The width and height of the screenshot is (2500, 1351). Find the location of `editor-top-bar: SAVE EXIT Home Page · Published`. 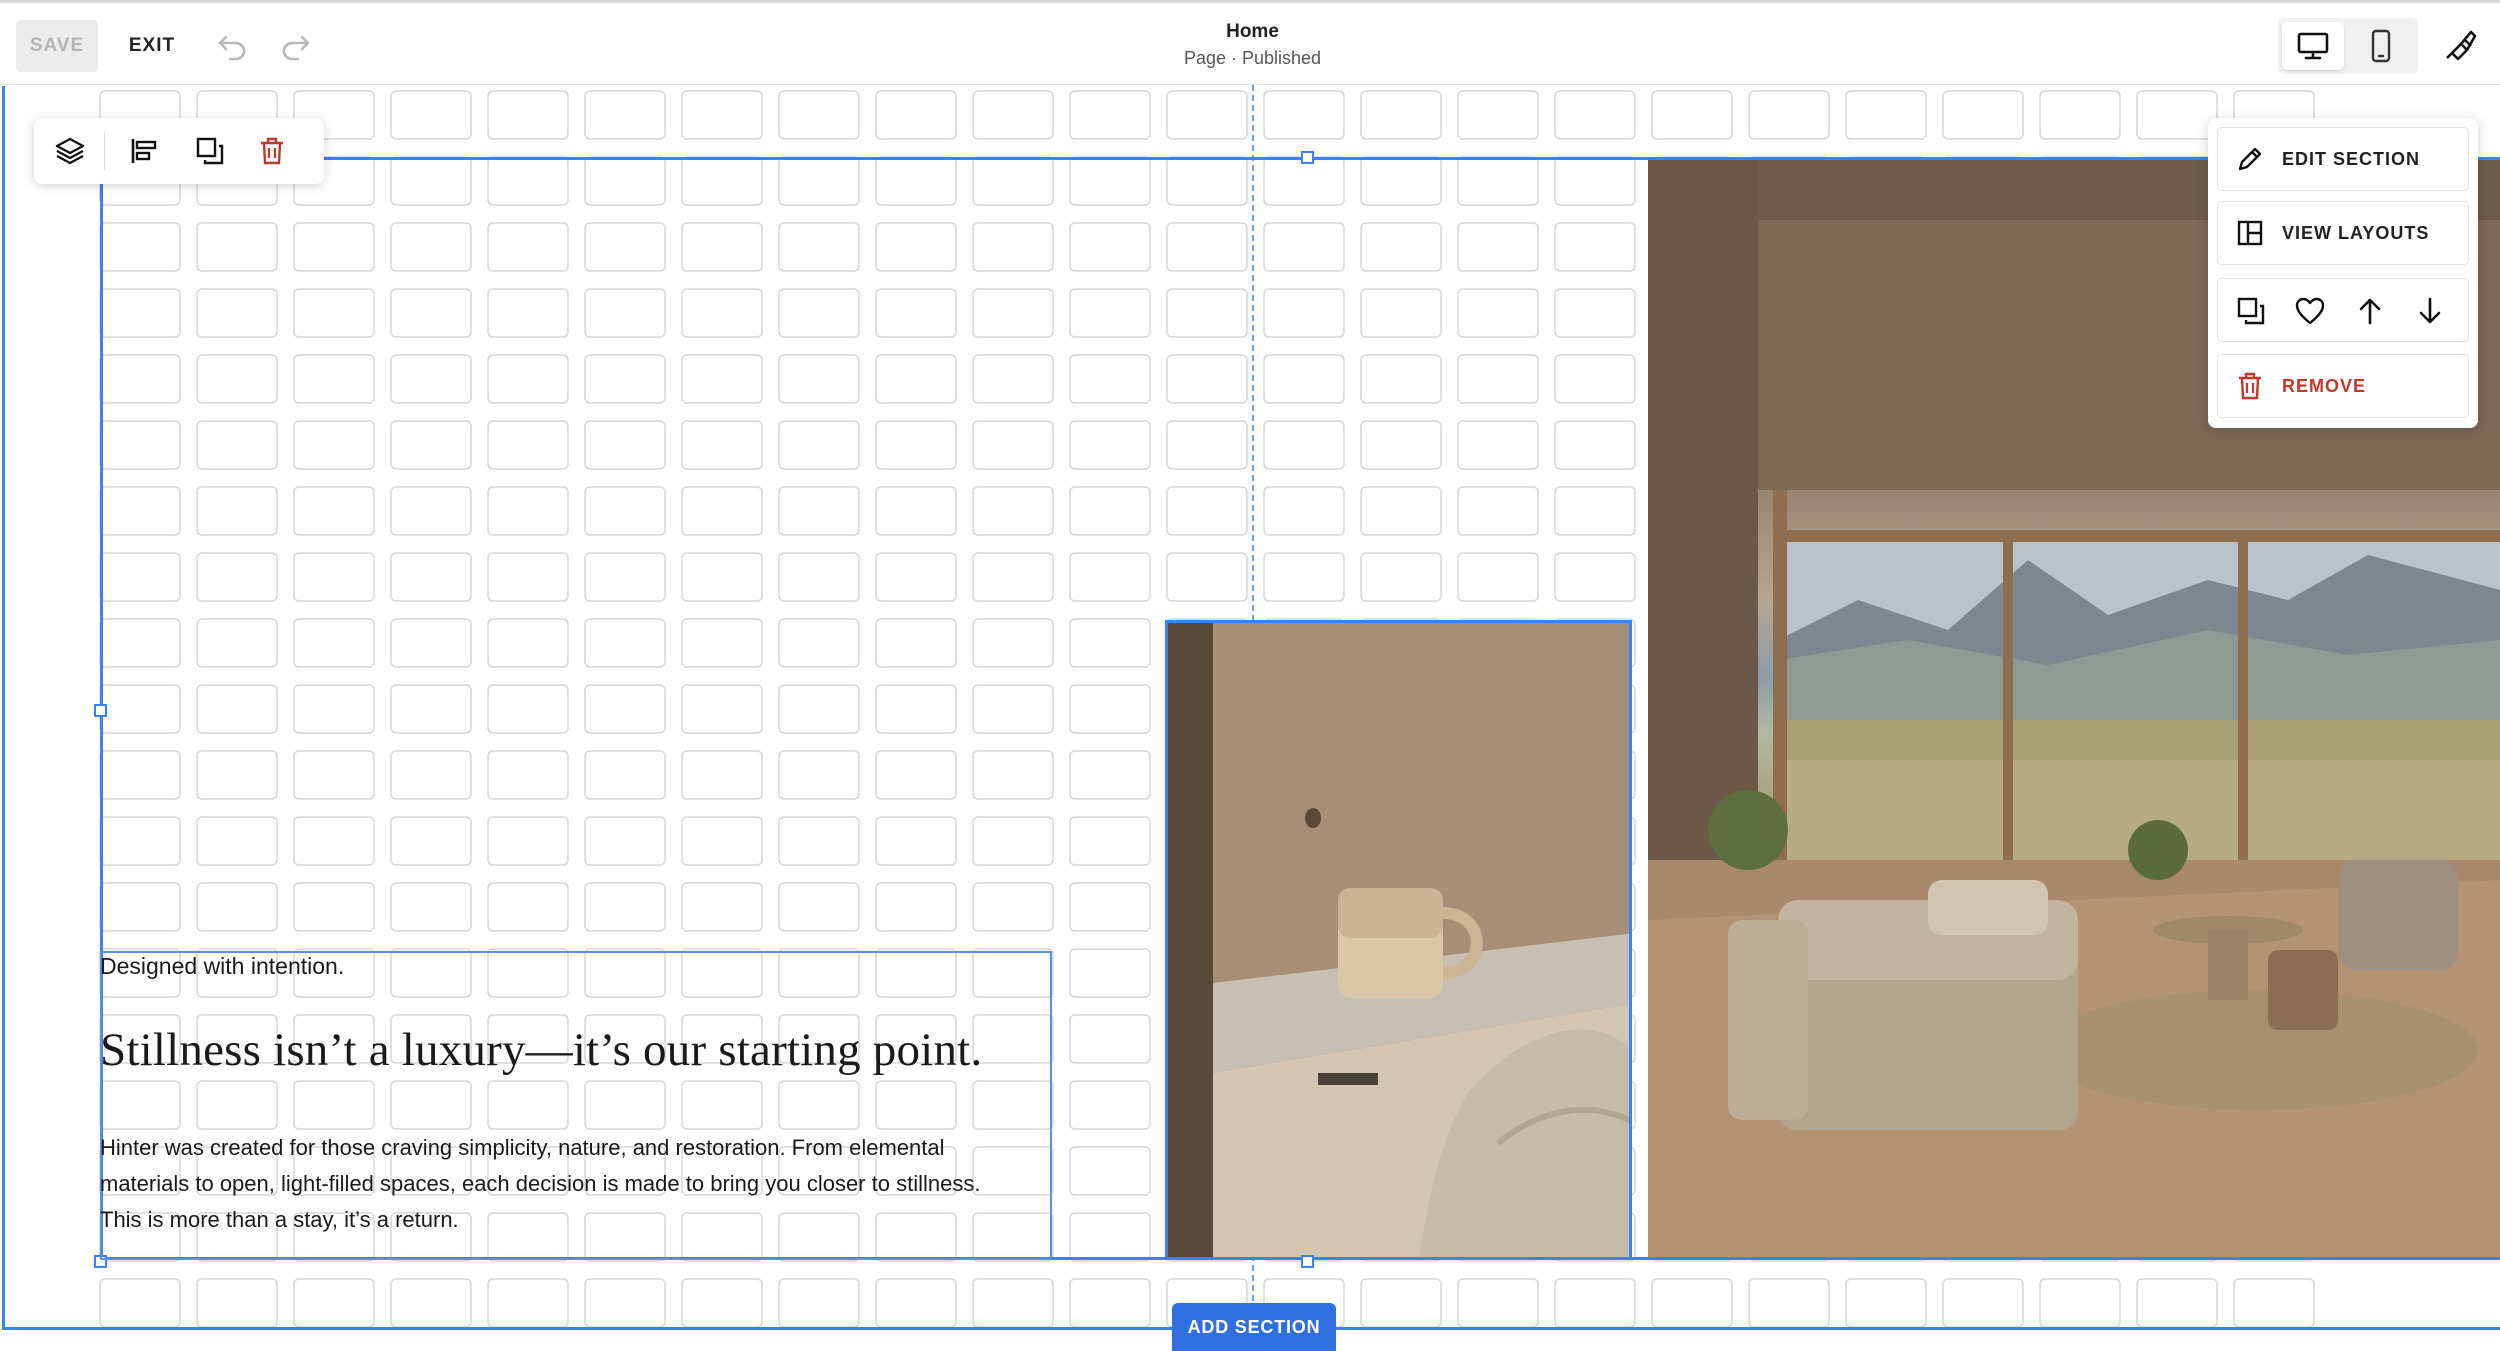

editor-top-bar: SAVE EXIT Home Page · Published is located at coordinates (1250, 42).